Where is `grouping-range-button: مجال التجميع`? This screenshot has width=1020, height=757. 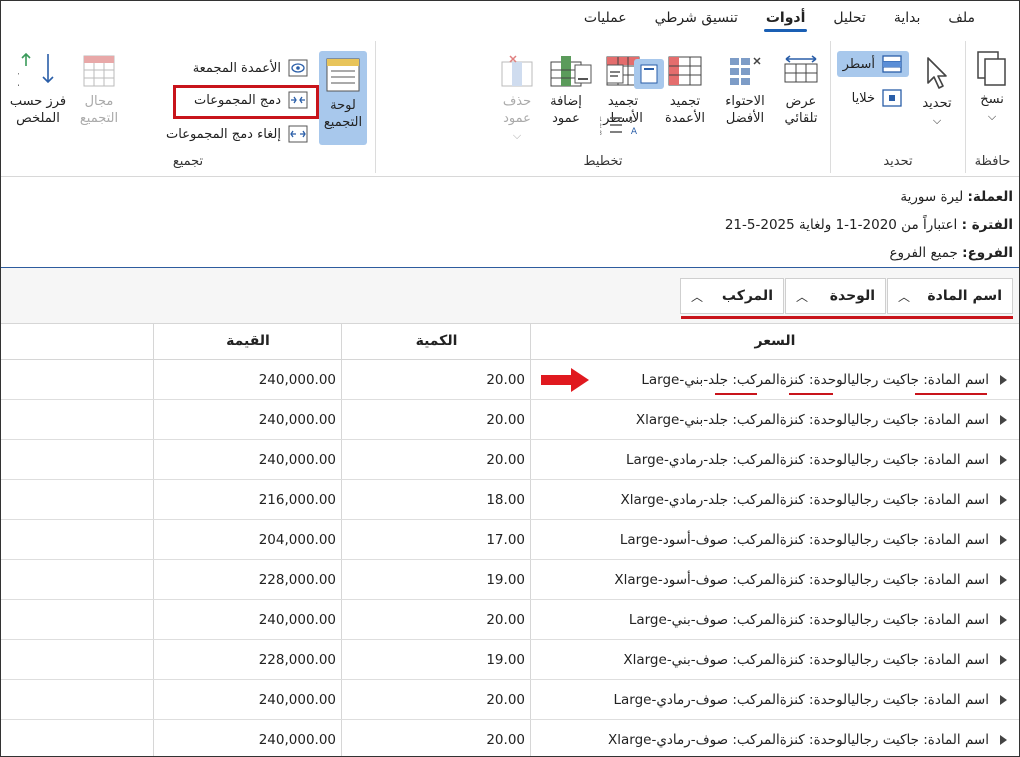
grouping-range-button: مجال التجميع is located at coordinates (99, 89).